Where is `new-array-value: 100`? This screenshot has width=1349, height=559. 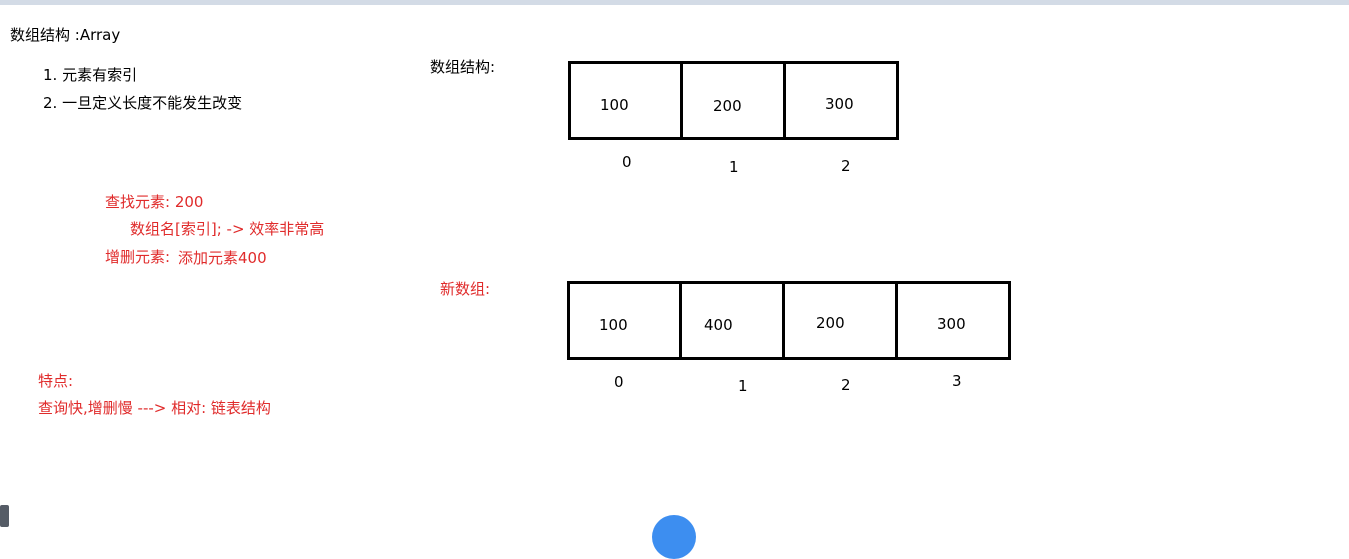
new-array-value: 100 is located at coordinates (613, 325).